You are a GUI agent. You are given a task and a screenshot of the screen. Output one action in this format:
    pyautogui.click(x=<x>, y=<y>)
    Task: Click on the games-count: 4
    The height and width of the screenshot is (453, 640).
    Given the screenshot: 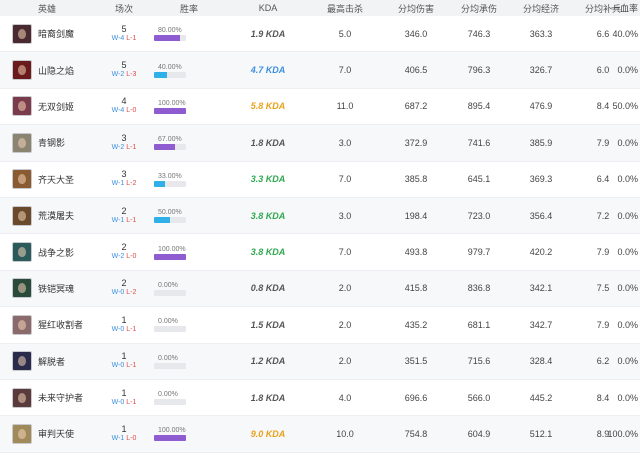 What is the action you would take?
    pyautogui.click(x=124, y=101)
    